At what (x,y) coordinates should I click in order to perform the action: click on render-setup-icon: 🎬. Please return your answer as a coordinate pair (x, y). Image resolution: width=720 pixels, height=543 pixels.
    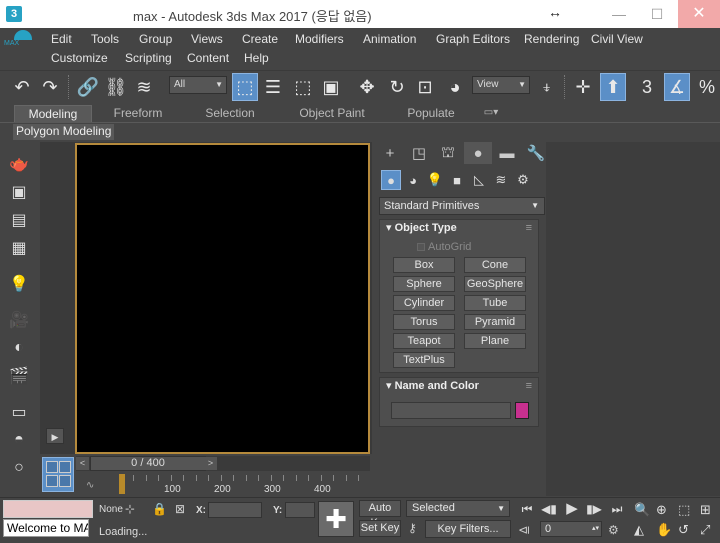
    Looking at the image, I should click on (19, 376).